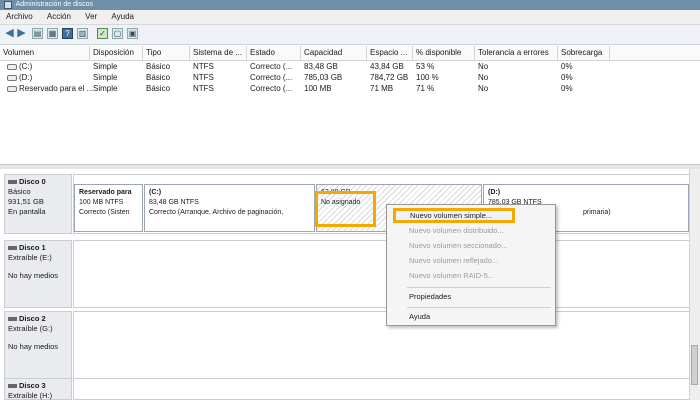 This screenshot has height=401, width=700. What do you see at coordinates (584, 53) in the screenshot?
I see `col-sobrecarga: Sobrecarga` at bounding box center [584, 53].